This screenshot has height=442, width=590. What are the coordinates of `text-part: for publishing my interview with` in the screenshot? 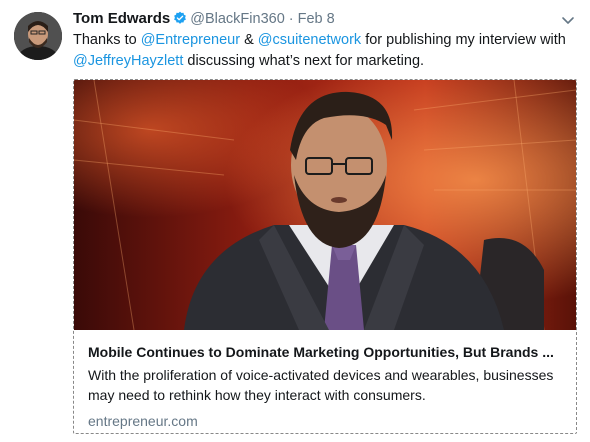 It's located at (463, 40).